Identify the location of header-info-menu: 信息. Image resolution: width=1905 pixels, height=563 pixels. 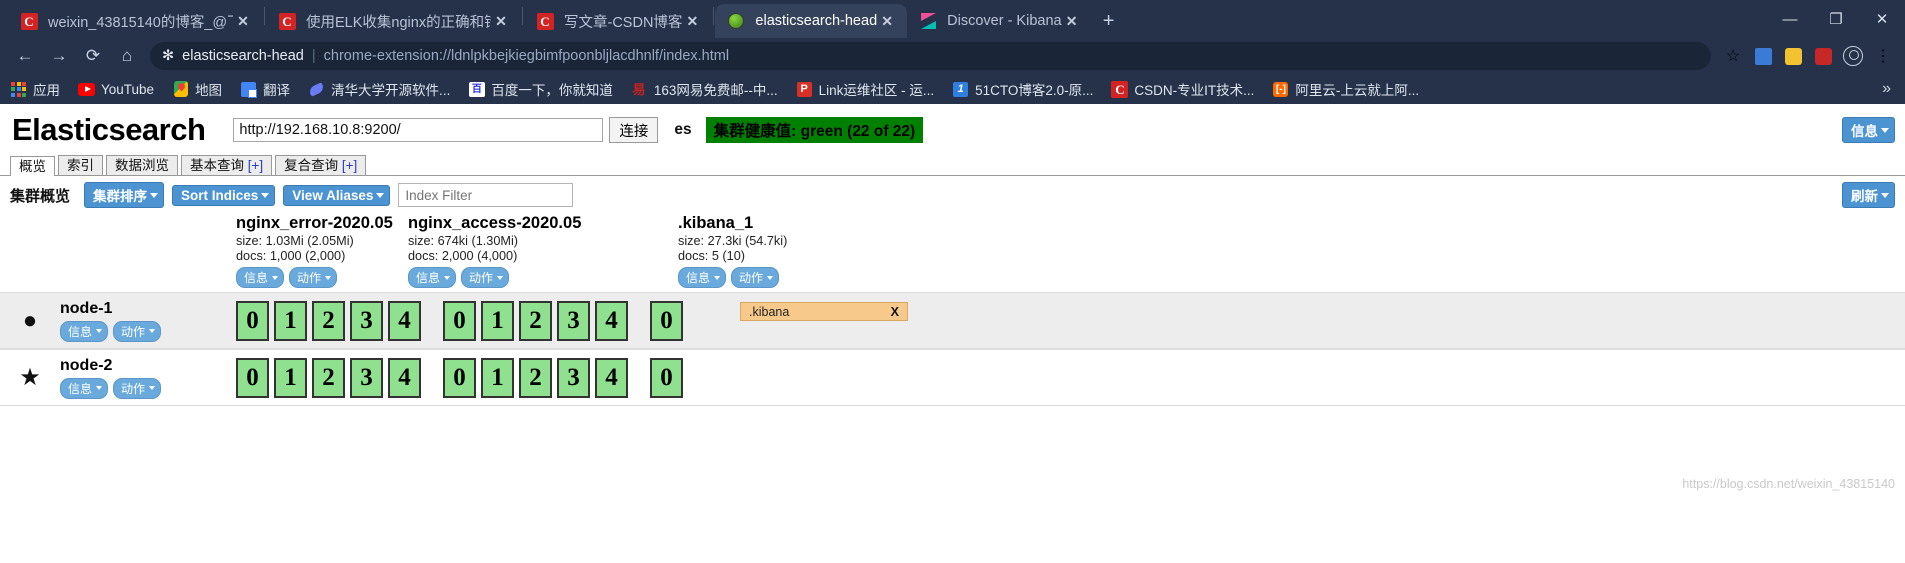
(1868, 130).